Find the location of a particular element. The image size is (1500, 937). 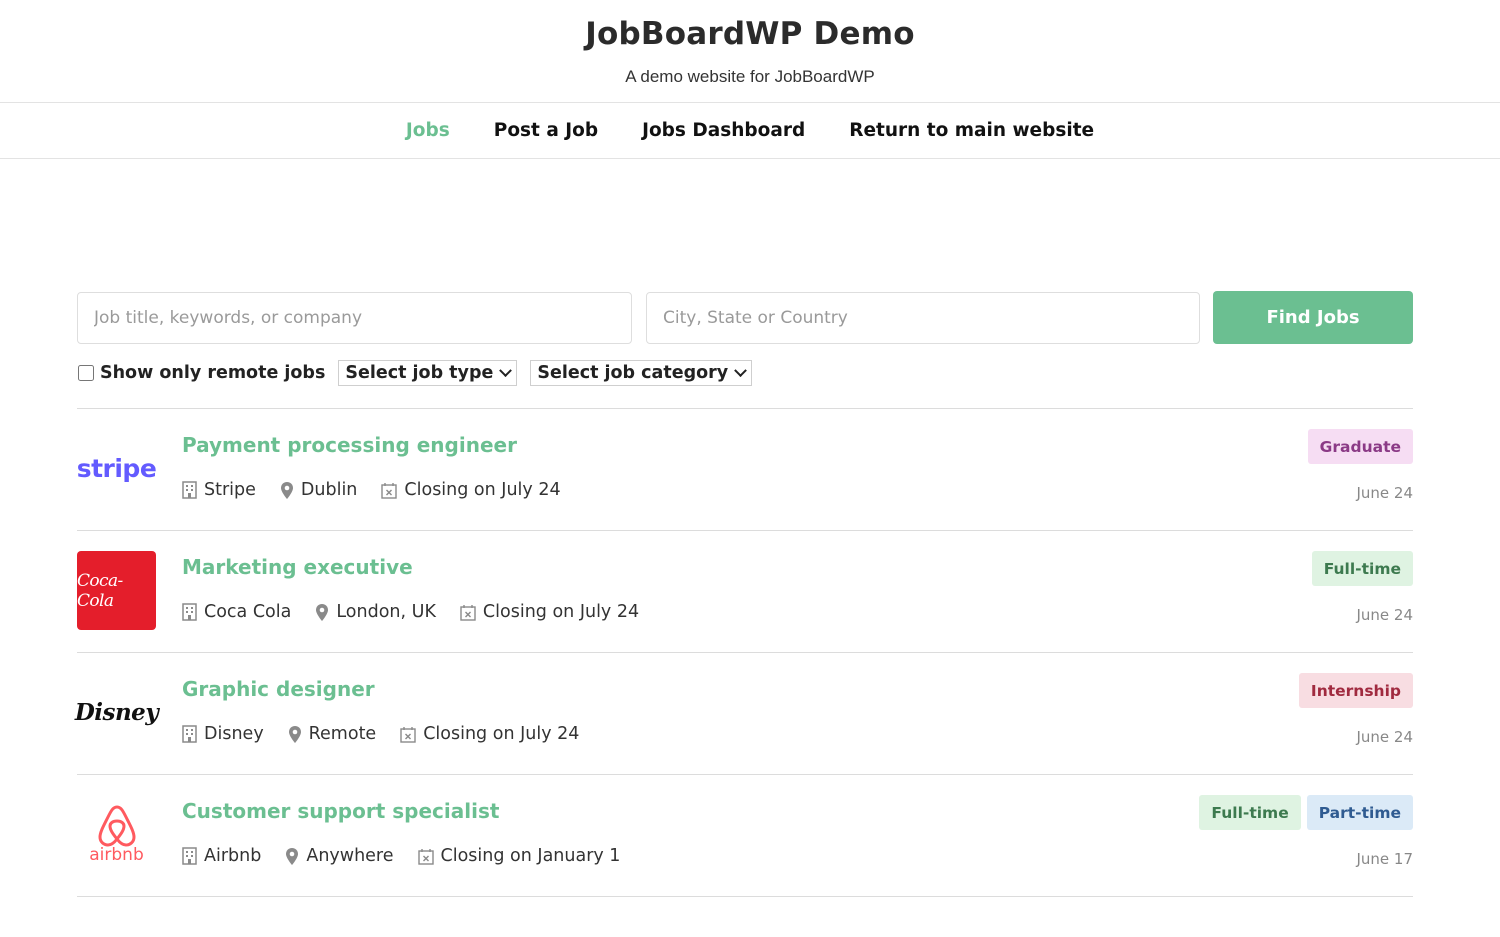

coca-cola-logo-text: Coca-Cola is located at coordinates (100, 590).